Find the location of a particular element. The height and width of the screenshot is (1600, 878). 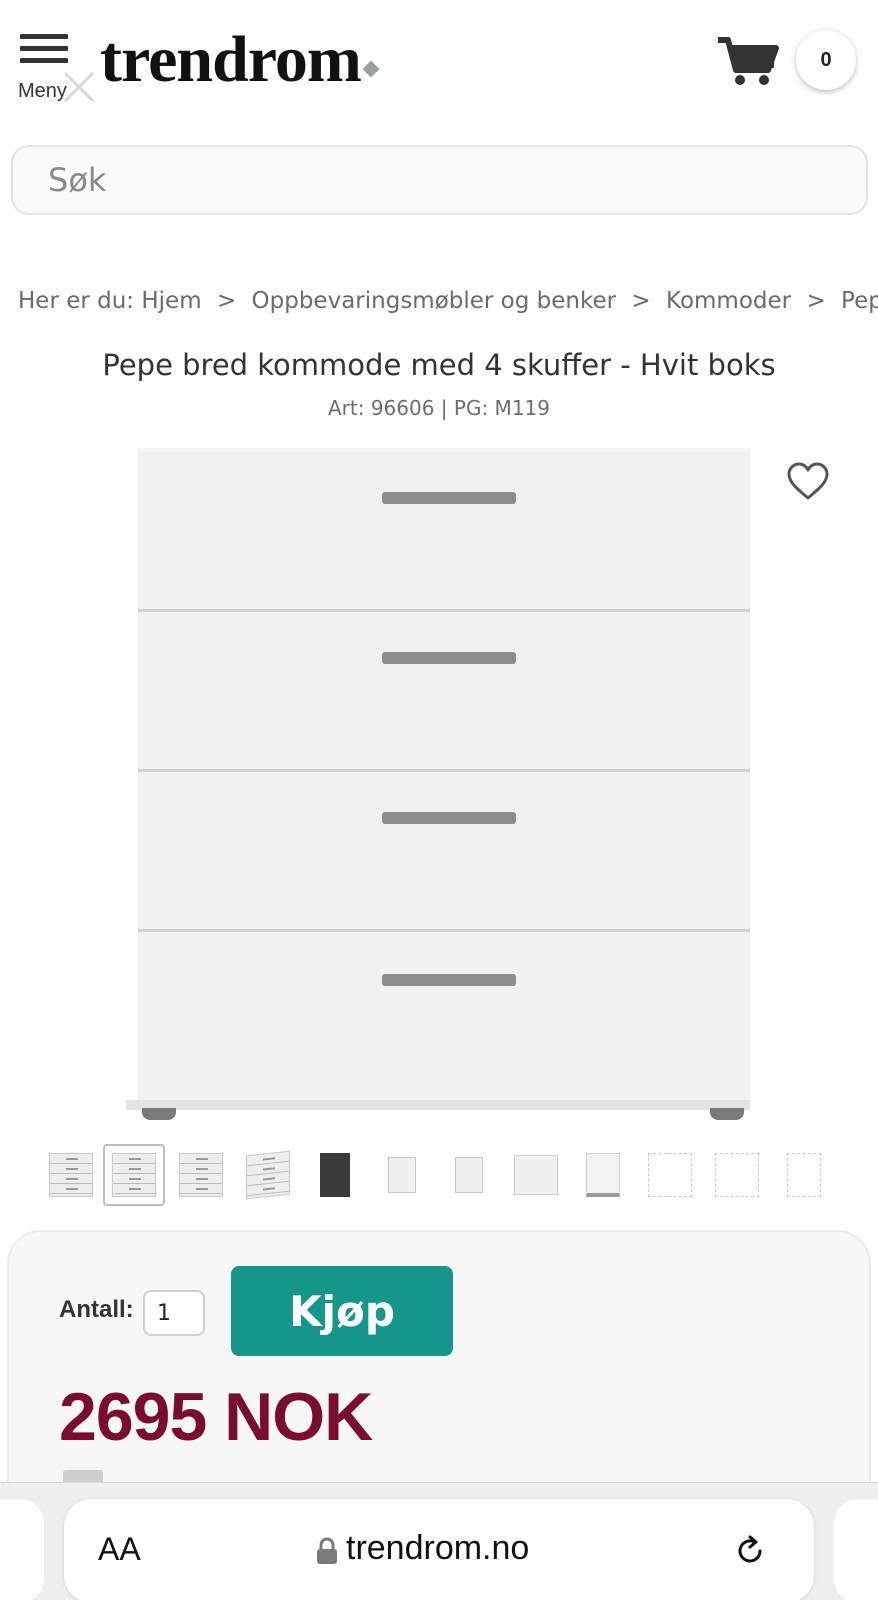

menu-label: Meny is located at coordinates (42, 91).